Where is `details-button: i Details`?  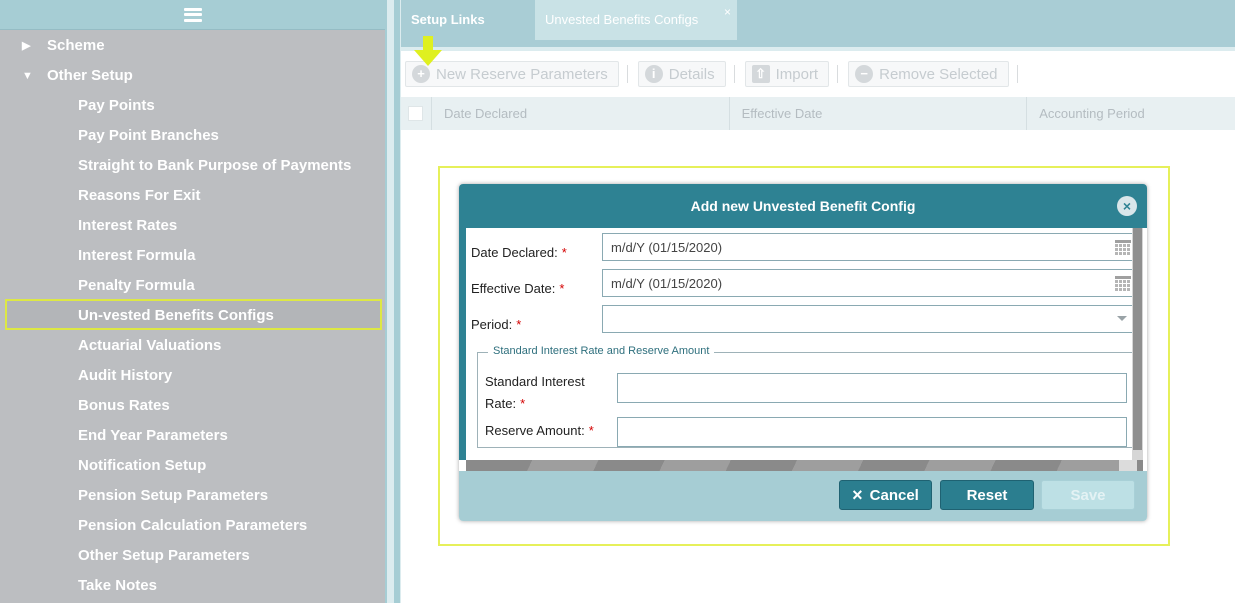
details-button: i Details is located at coordinates (681, 74).